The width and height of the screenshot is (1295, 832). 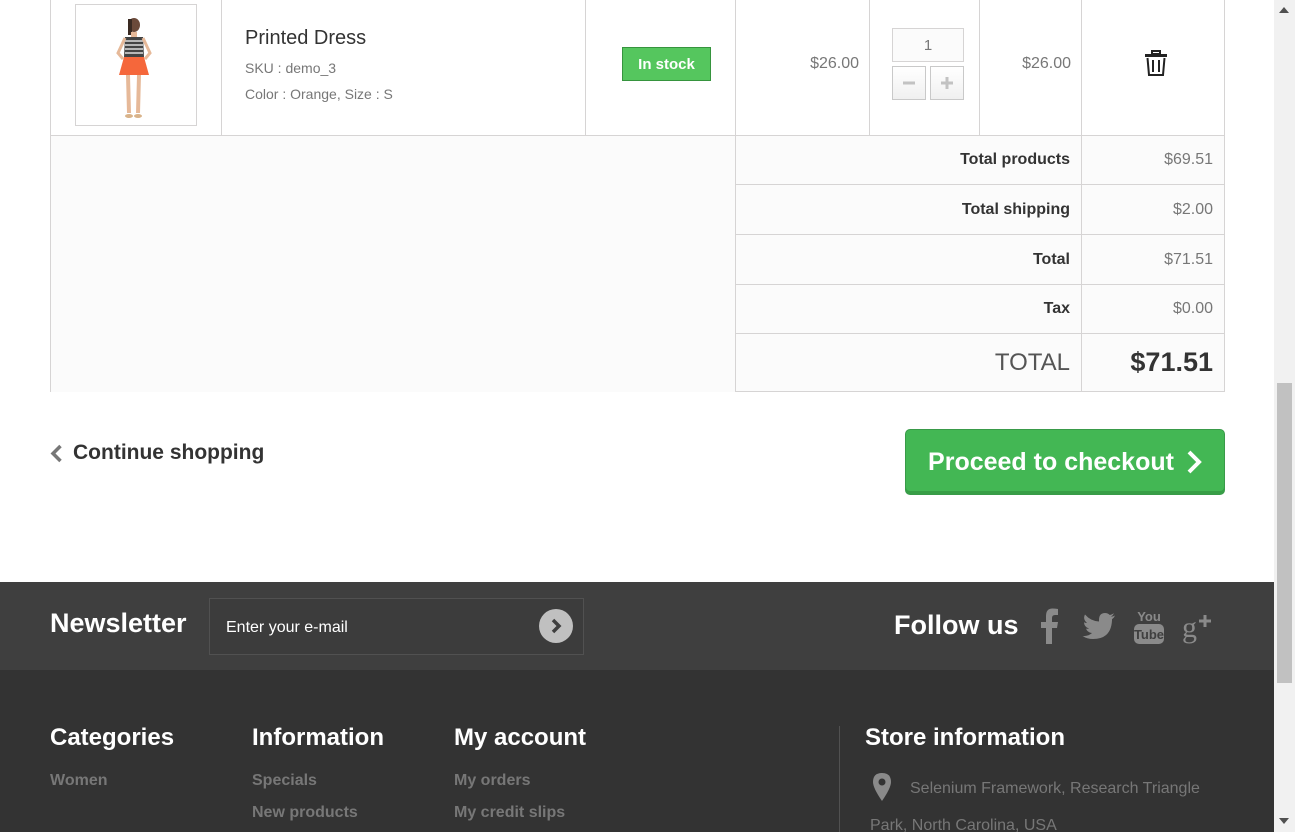 I want to click on total-shipping-label: Total shipping, so click(x=909, y=209).